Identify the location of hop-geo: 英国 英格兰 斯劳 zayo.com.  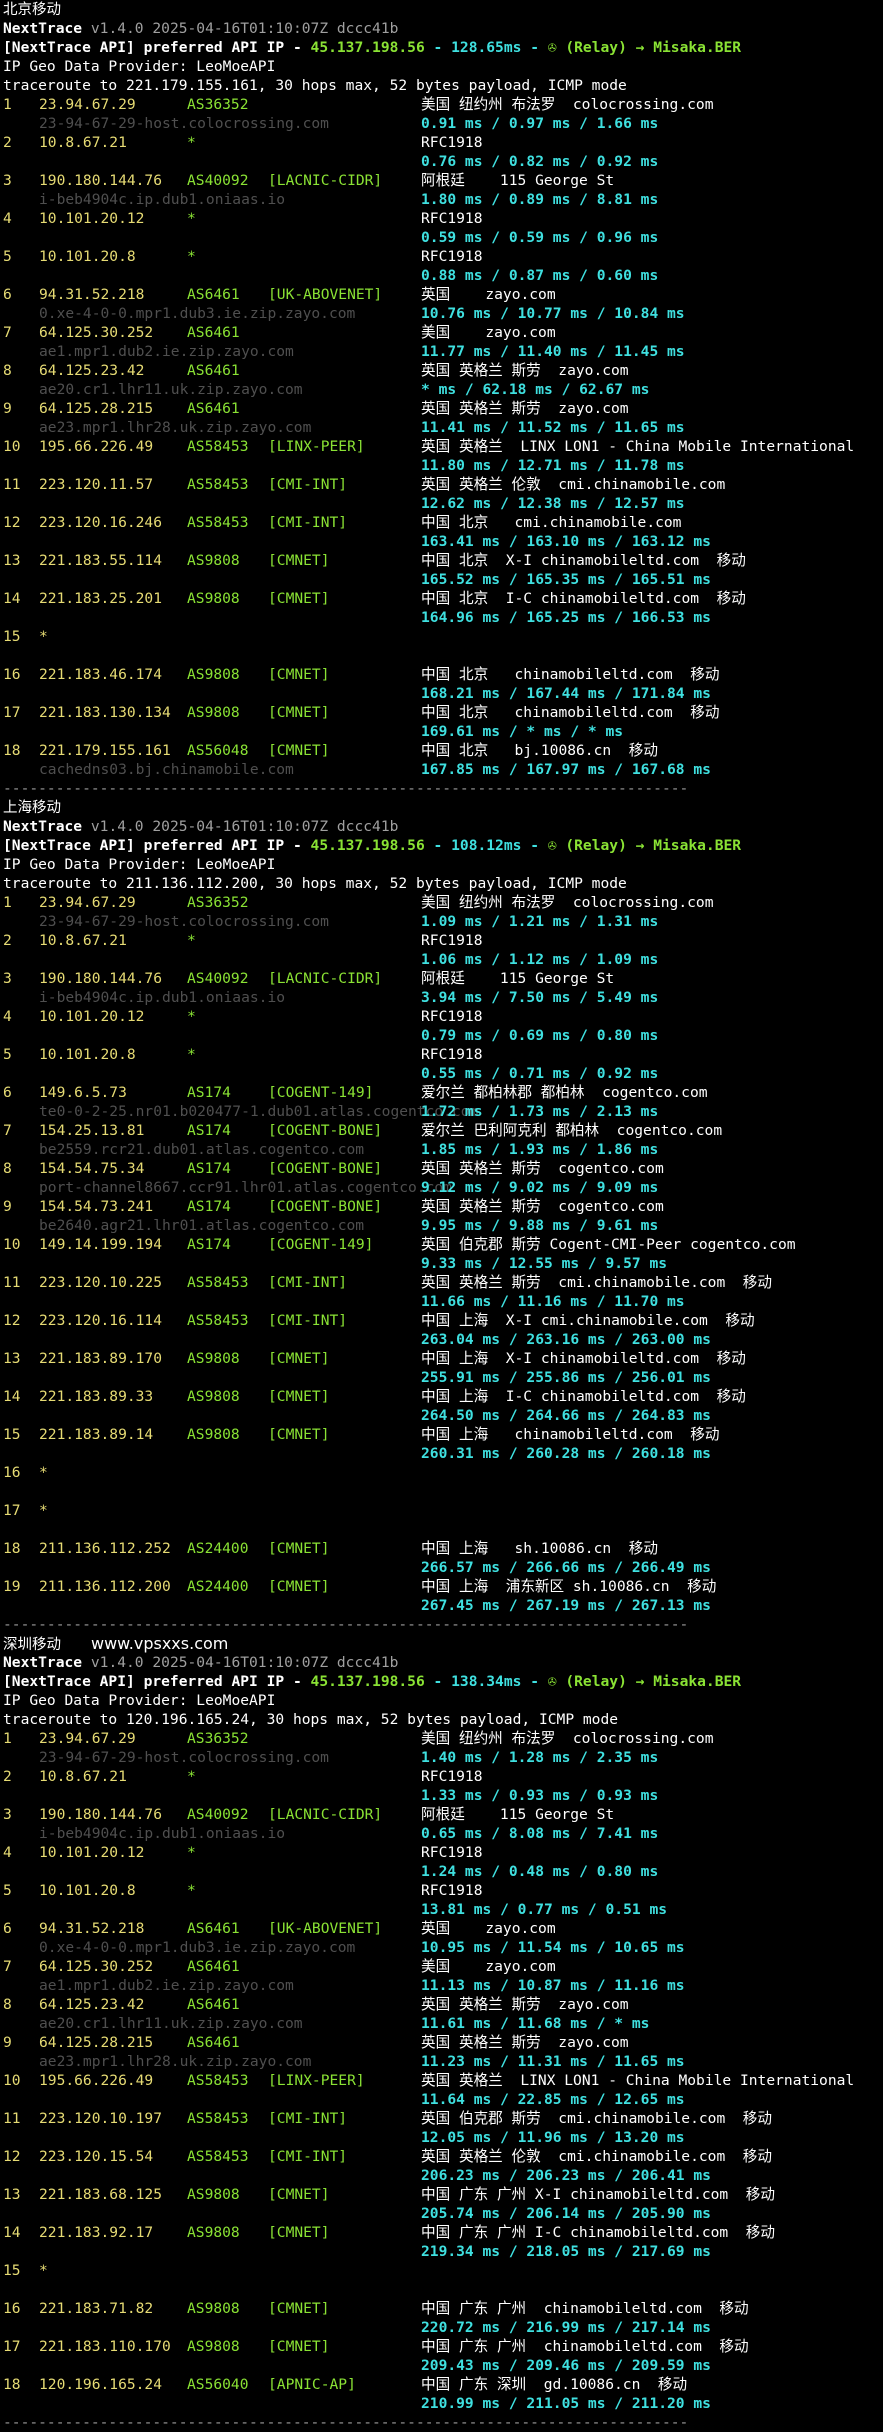
(525, 2042).